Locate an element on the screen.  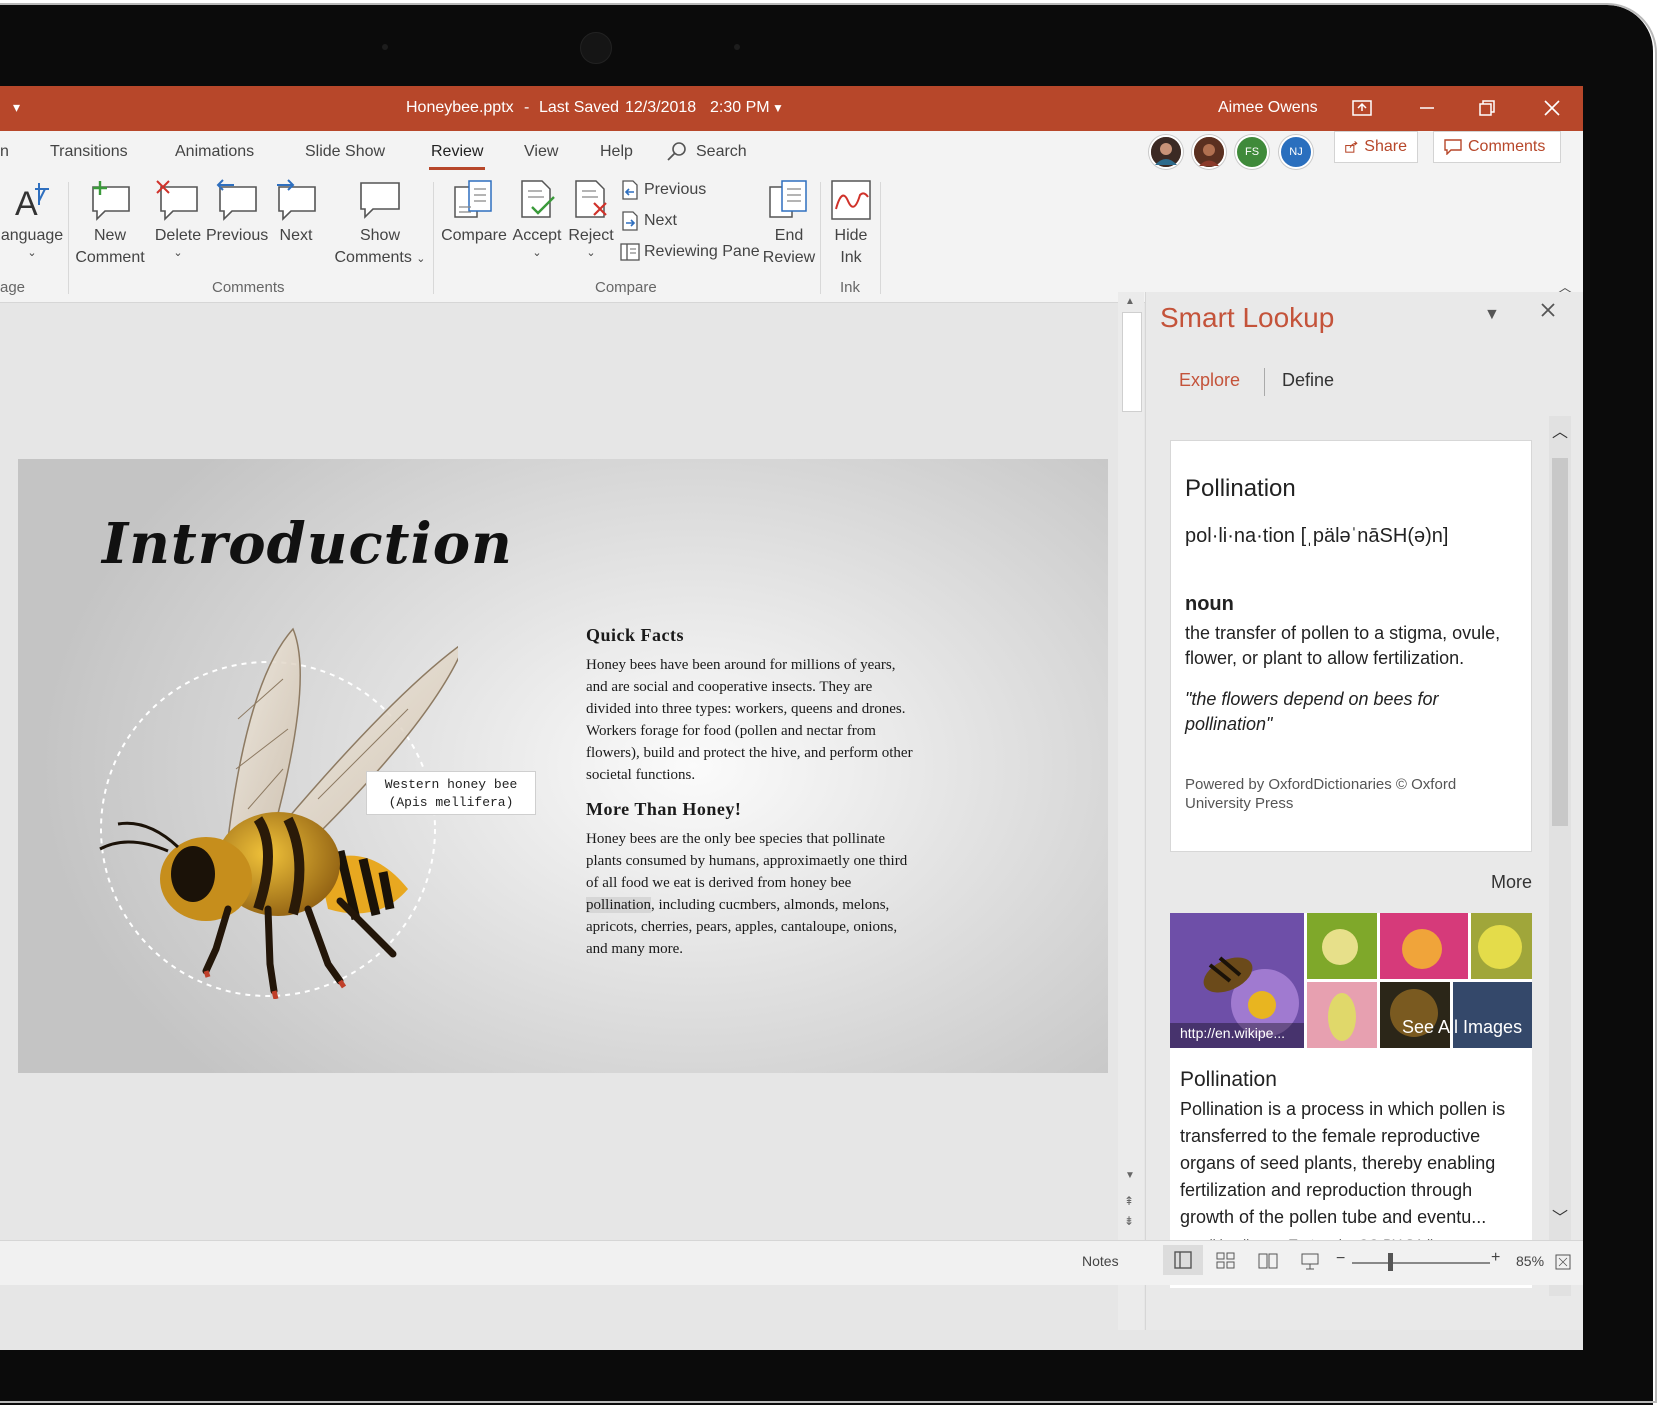
image-caption: Western honey bee (Apis mellifera) is located at coordinates (451, 793).